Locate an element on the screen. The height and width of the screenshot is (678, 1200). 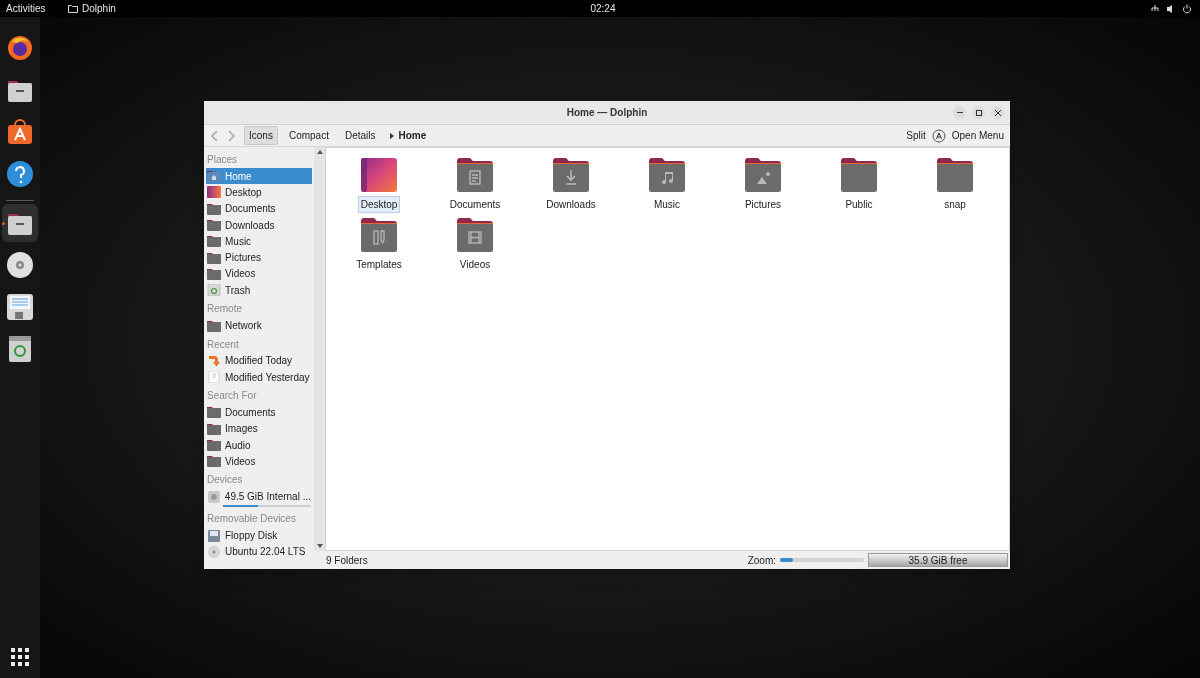
places-item: Ubuntu 22.04 LTS is located at coordinates (259, 552).